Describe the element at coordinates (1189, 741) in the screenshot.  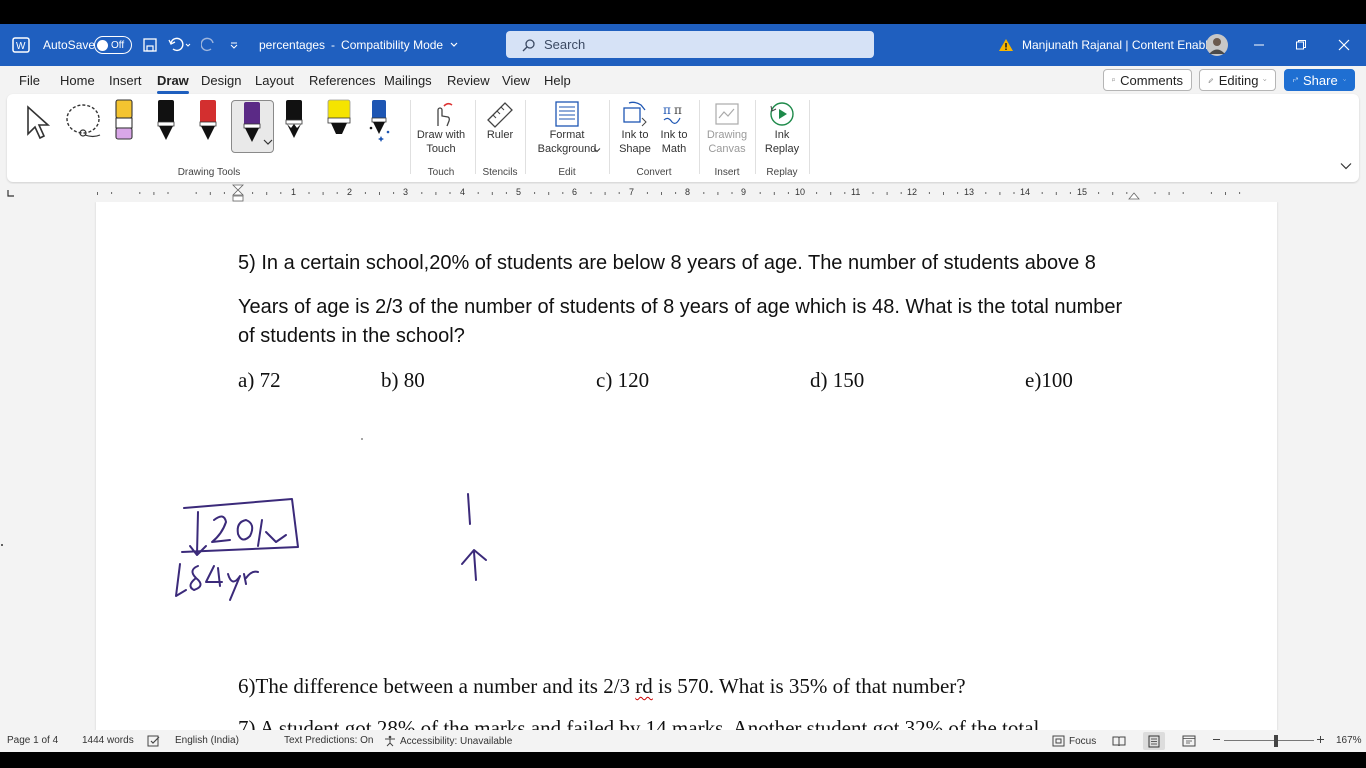
I see `web-layout-icon` at that location.